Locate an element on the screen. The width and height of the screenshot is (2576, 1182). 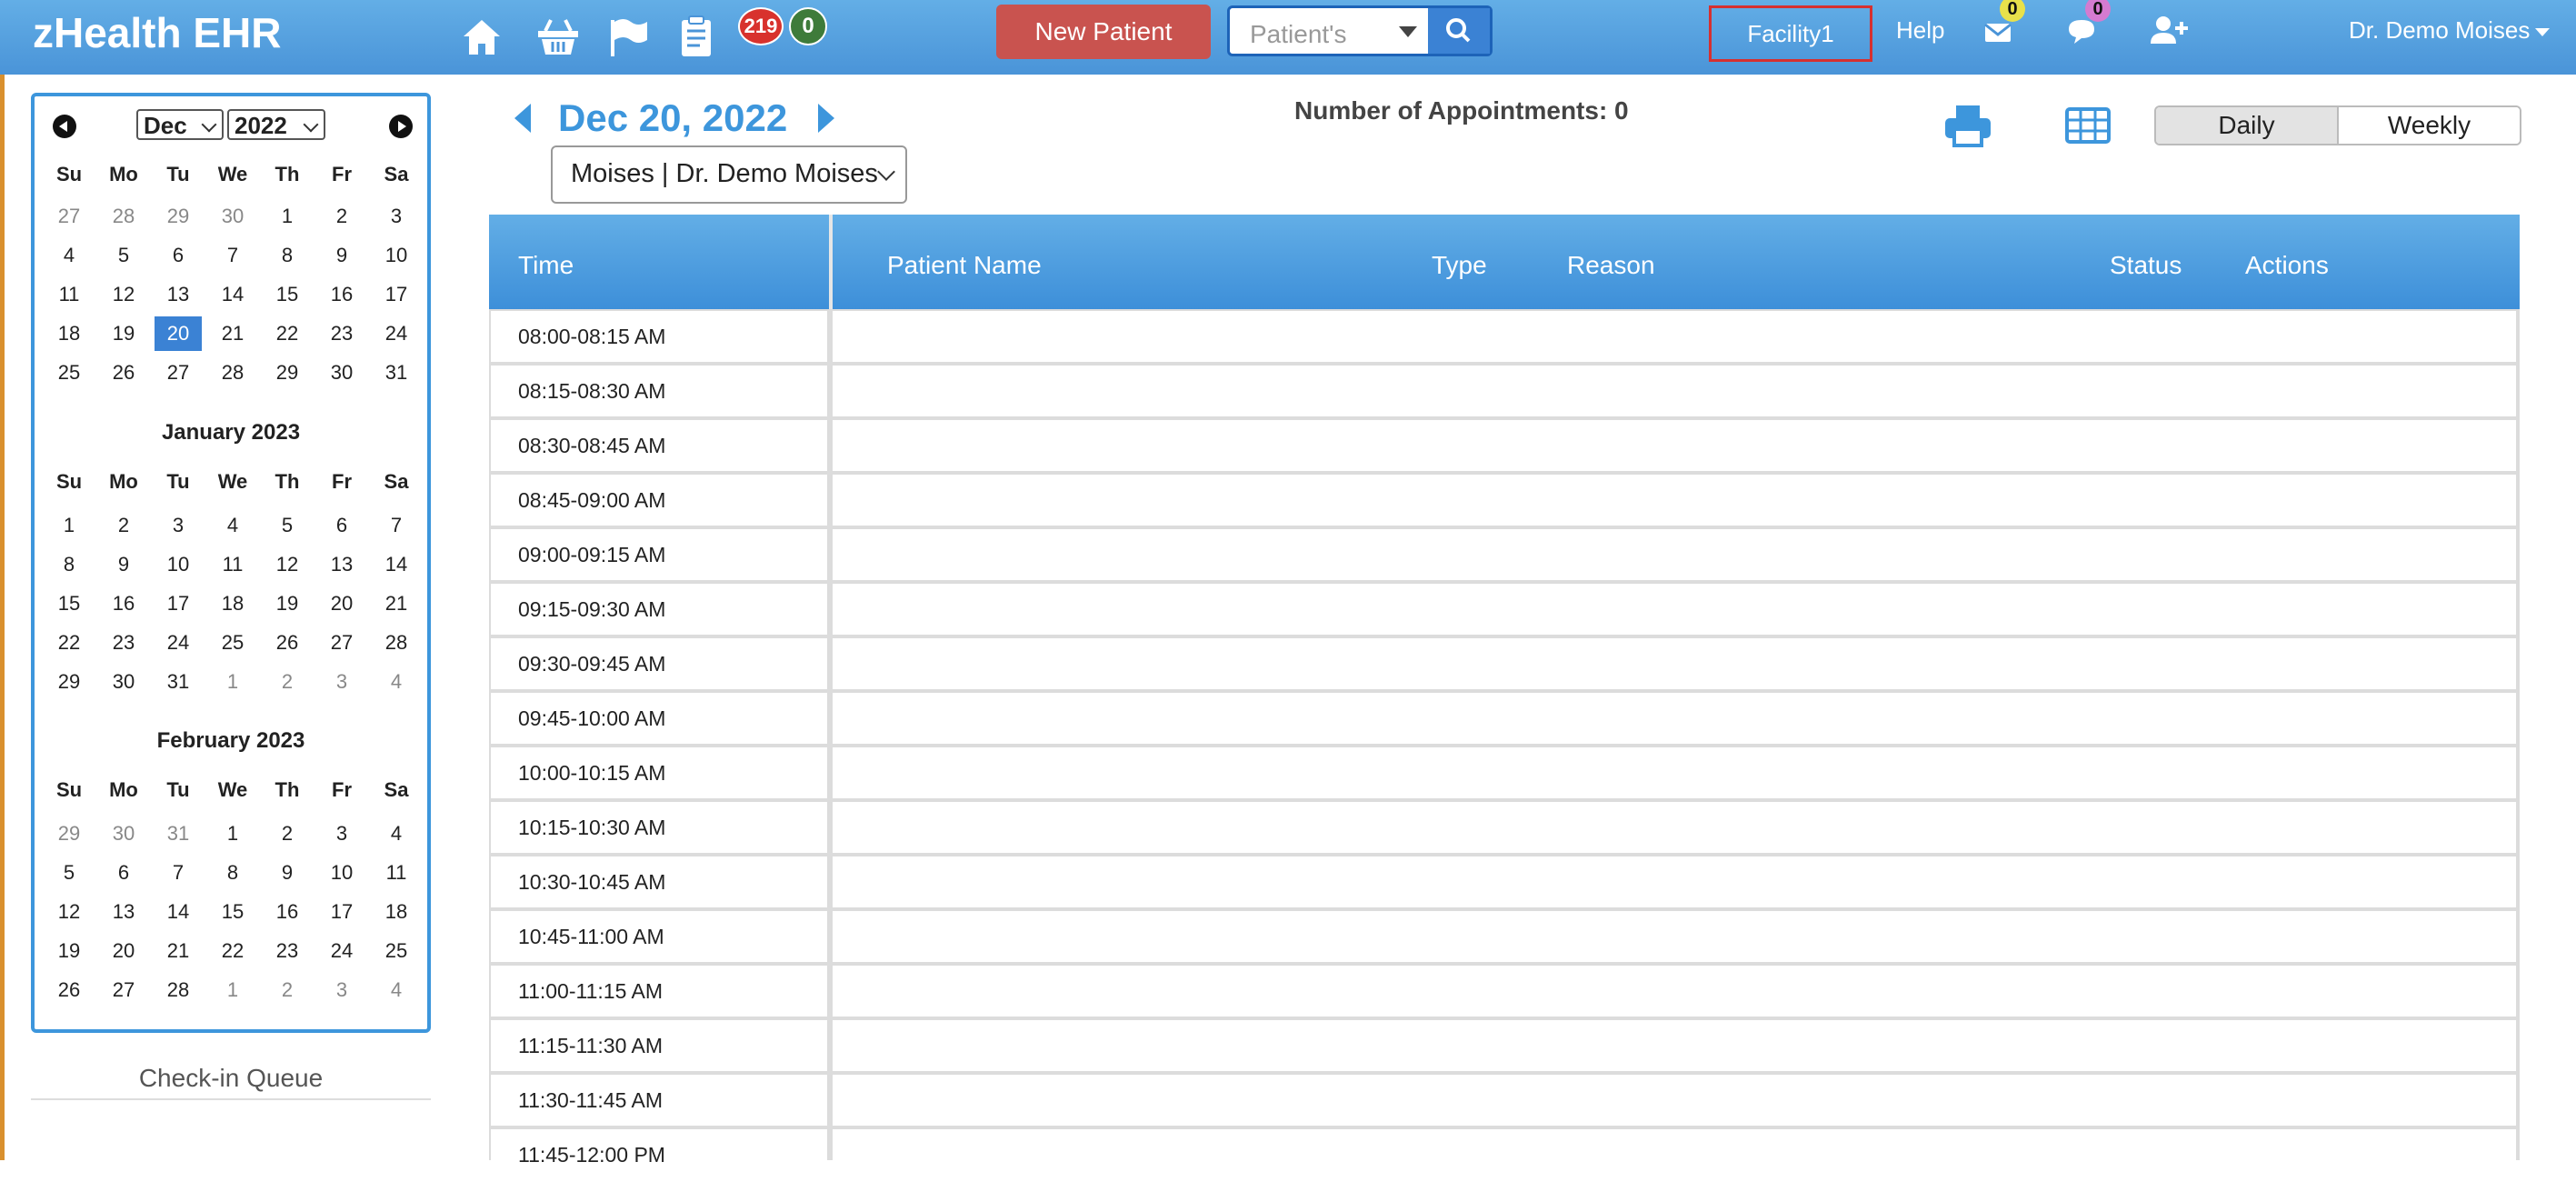
time-slot-cell: 08:45-09:00 AM is located at coordinates (659, 500).